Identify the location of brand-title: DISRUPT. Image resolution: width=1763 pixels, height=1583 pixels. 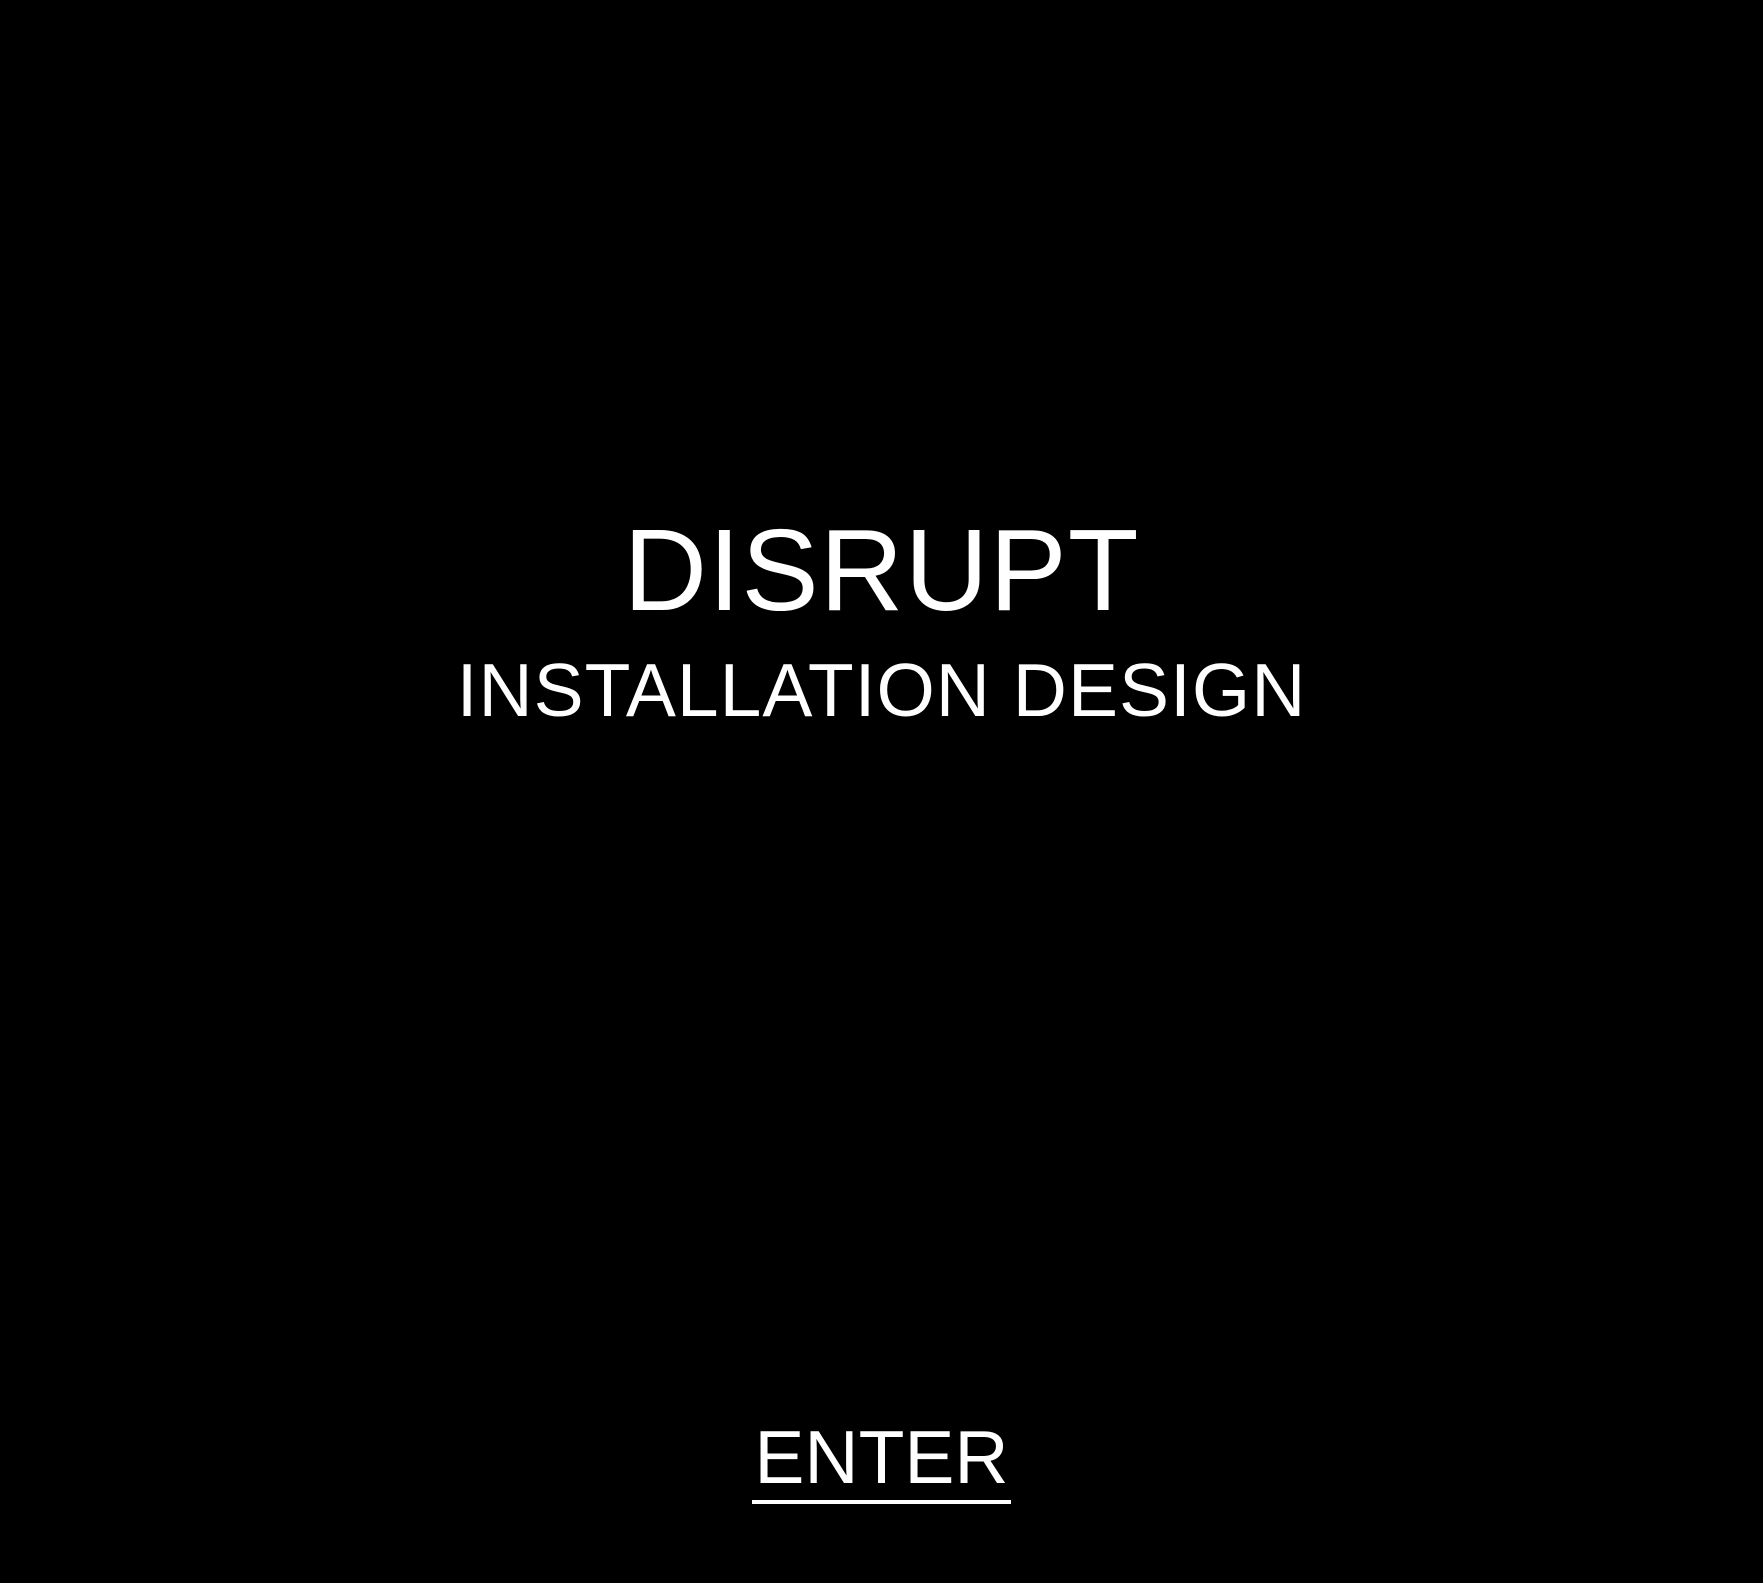
(881, 570).